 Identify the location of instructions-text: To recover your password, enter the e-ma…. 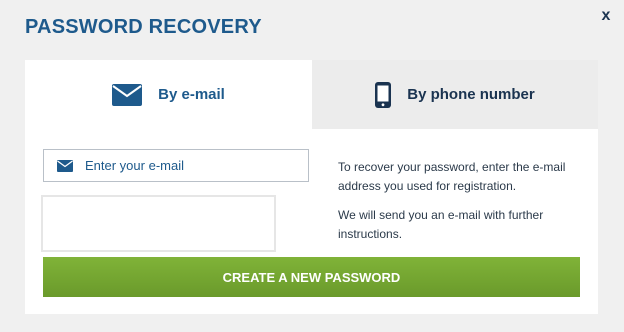
(458, 206).